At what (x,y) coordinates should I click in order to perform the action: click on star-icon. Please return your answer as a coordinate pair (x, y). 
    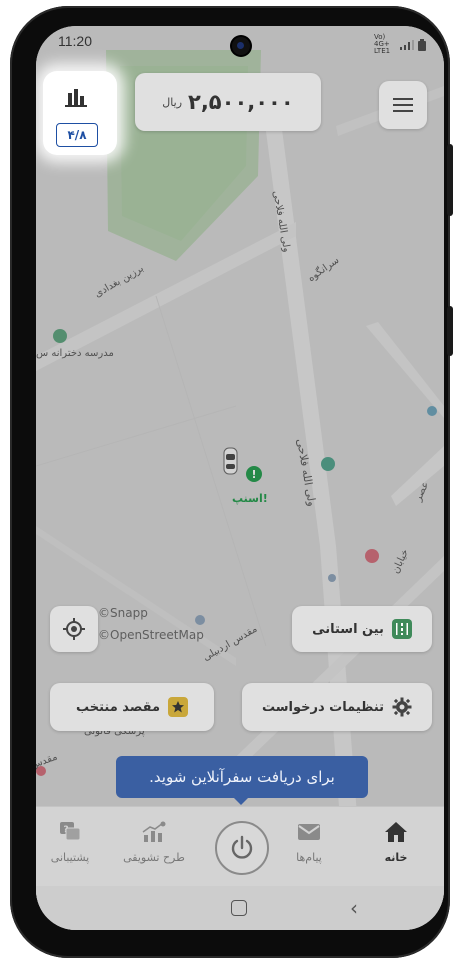
    Looking at the image, I should click on (178, 707).